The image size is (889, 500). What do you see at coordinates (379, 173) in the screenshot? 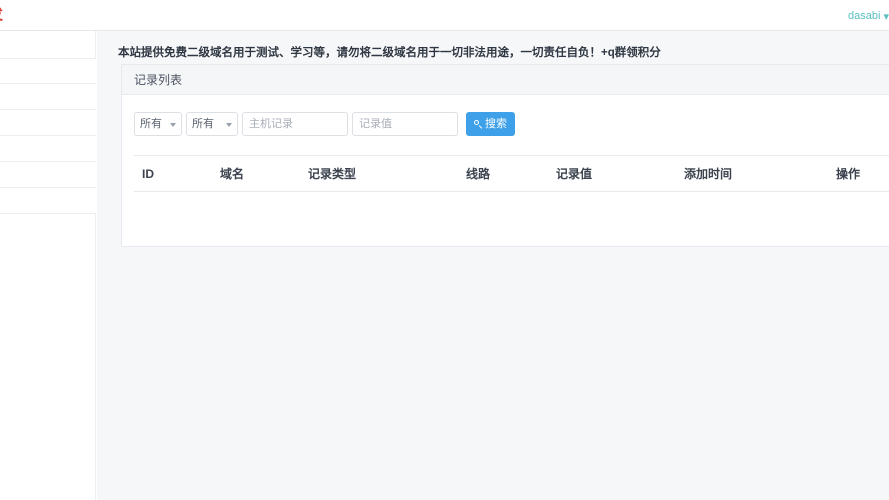
I see `column-header-type: 记录类型` at bounding box center [379, 173].